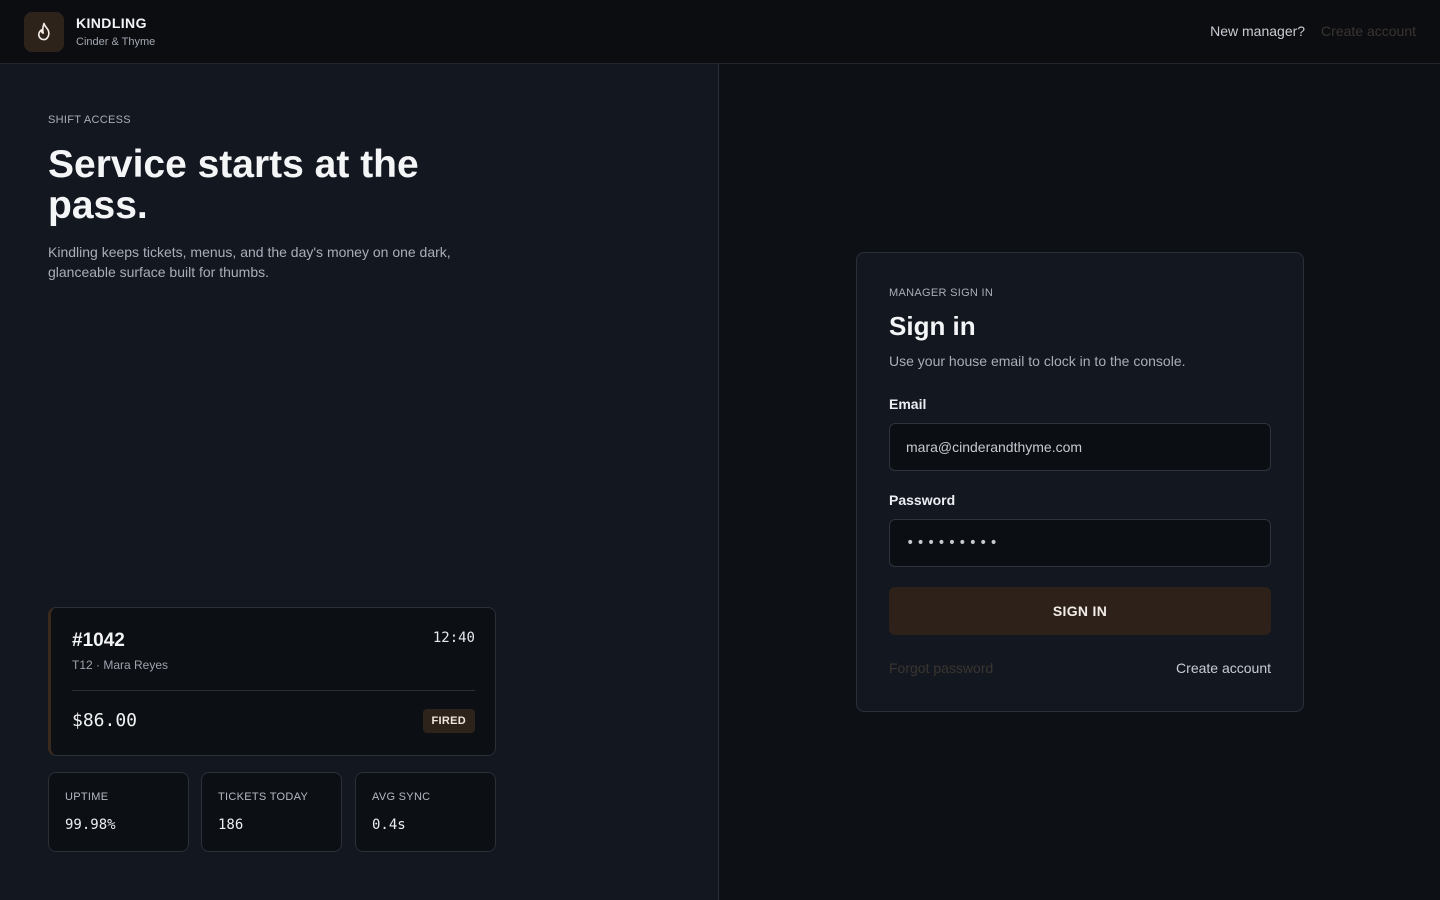 The image size is (1440, 900). What do you see at coordinates (401, 797) in the screenshot?
I see `stat-label: AVG SYNC` at bounding box center [401, 797].